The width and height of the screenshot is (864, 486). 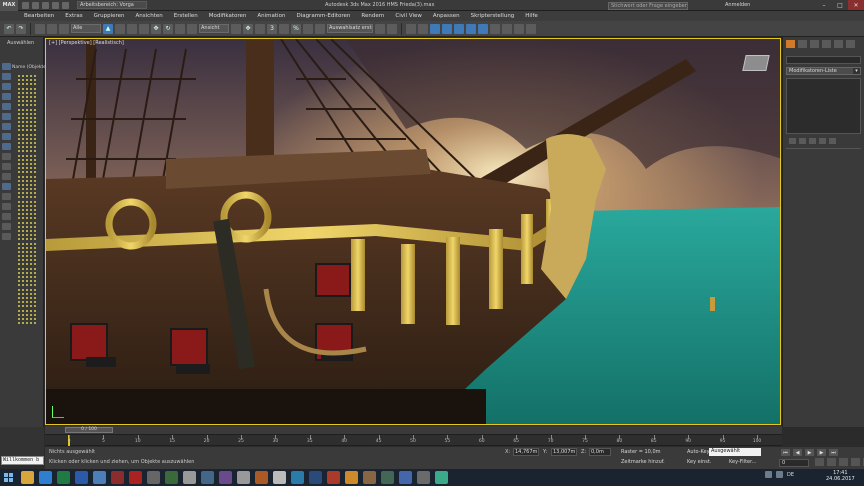 What do you see at coordinates (408, 16) in the screenshot?
I see `menu-item-civil-view: Civil View` at bounding box center [408, 16].